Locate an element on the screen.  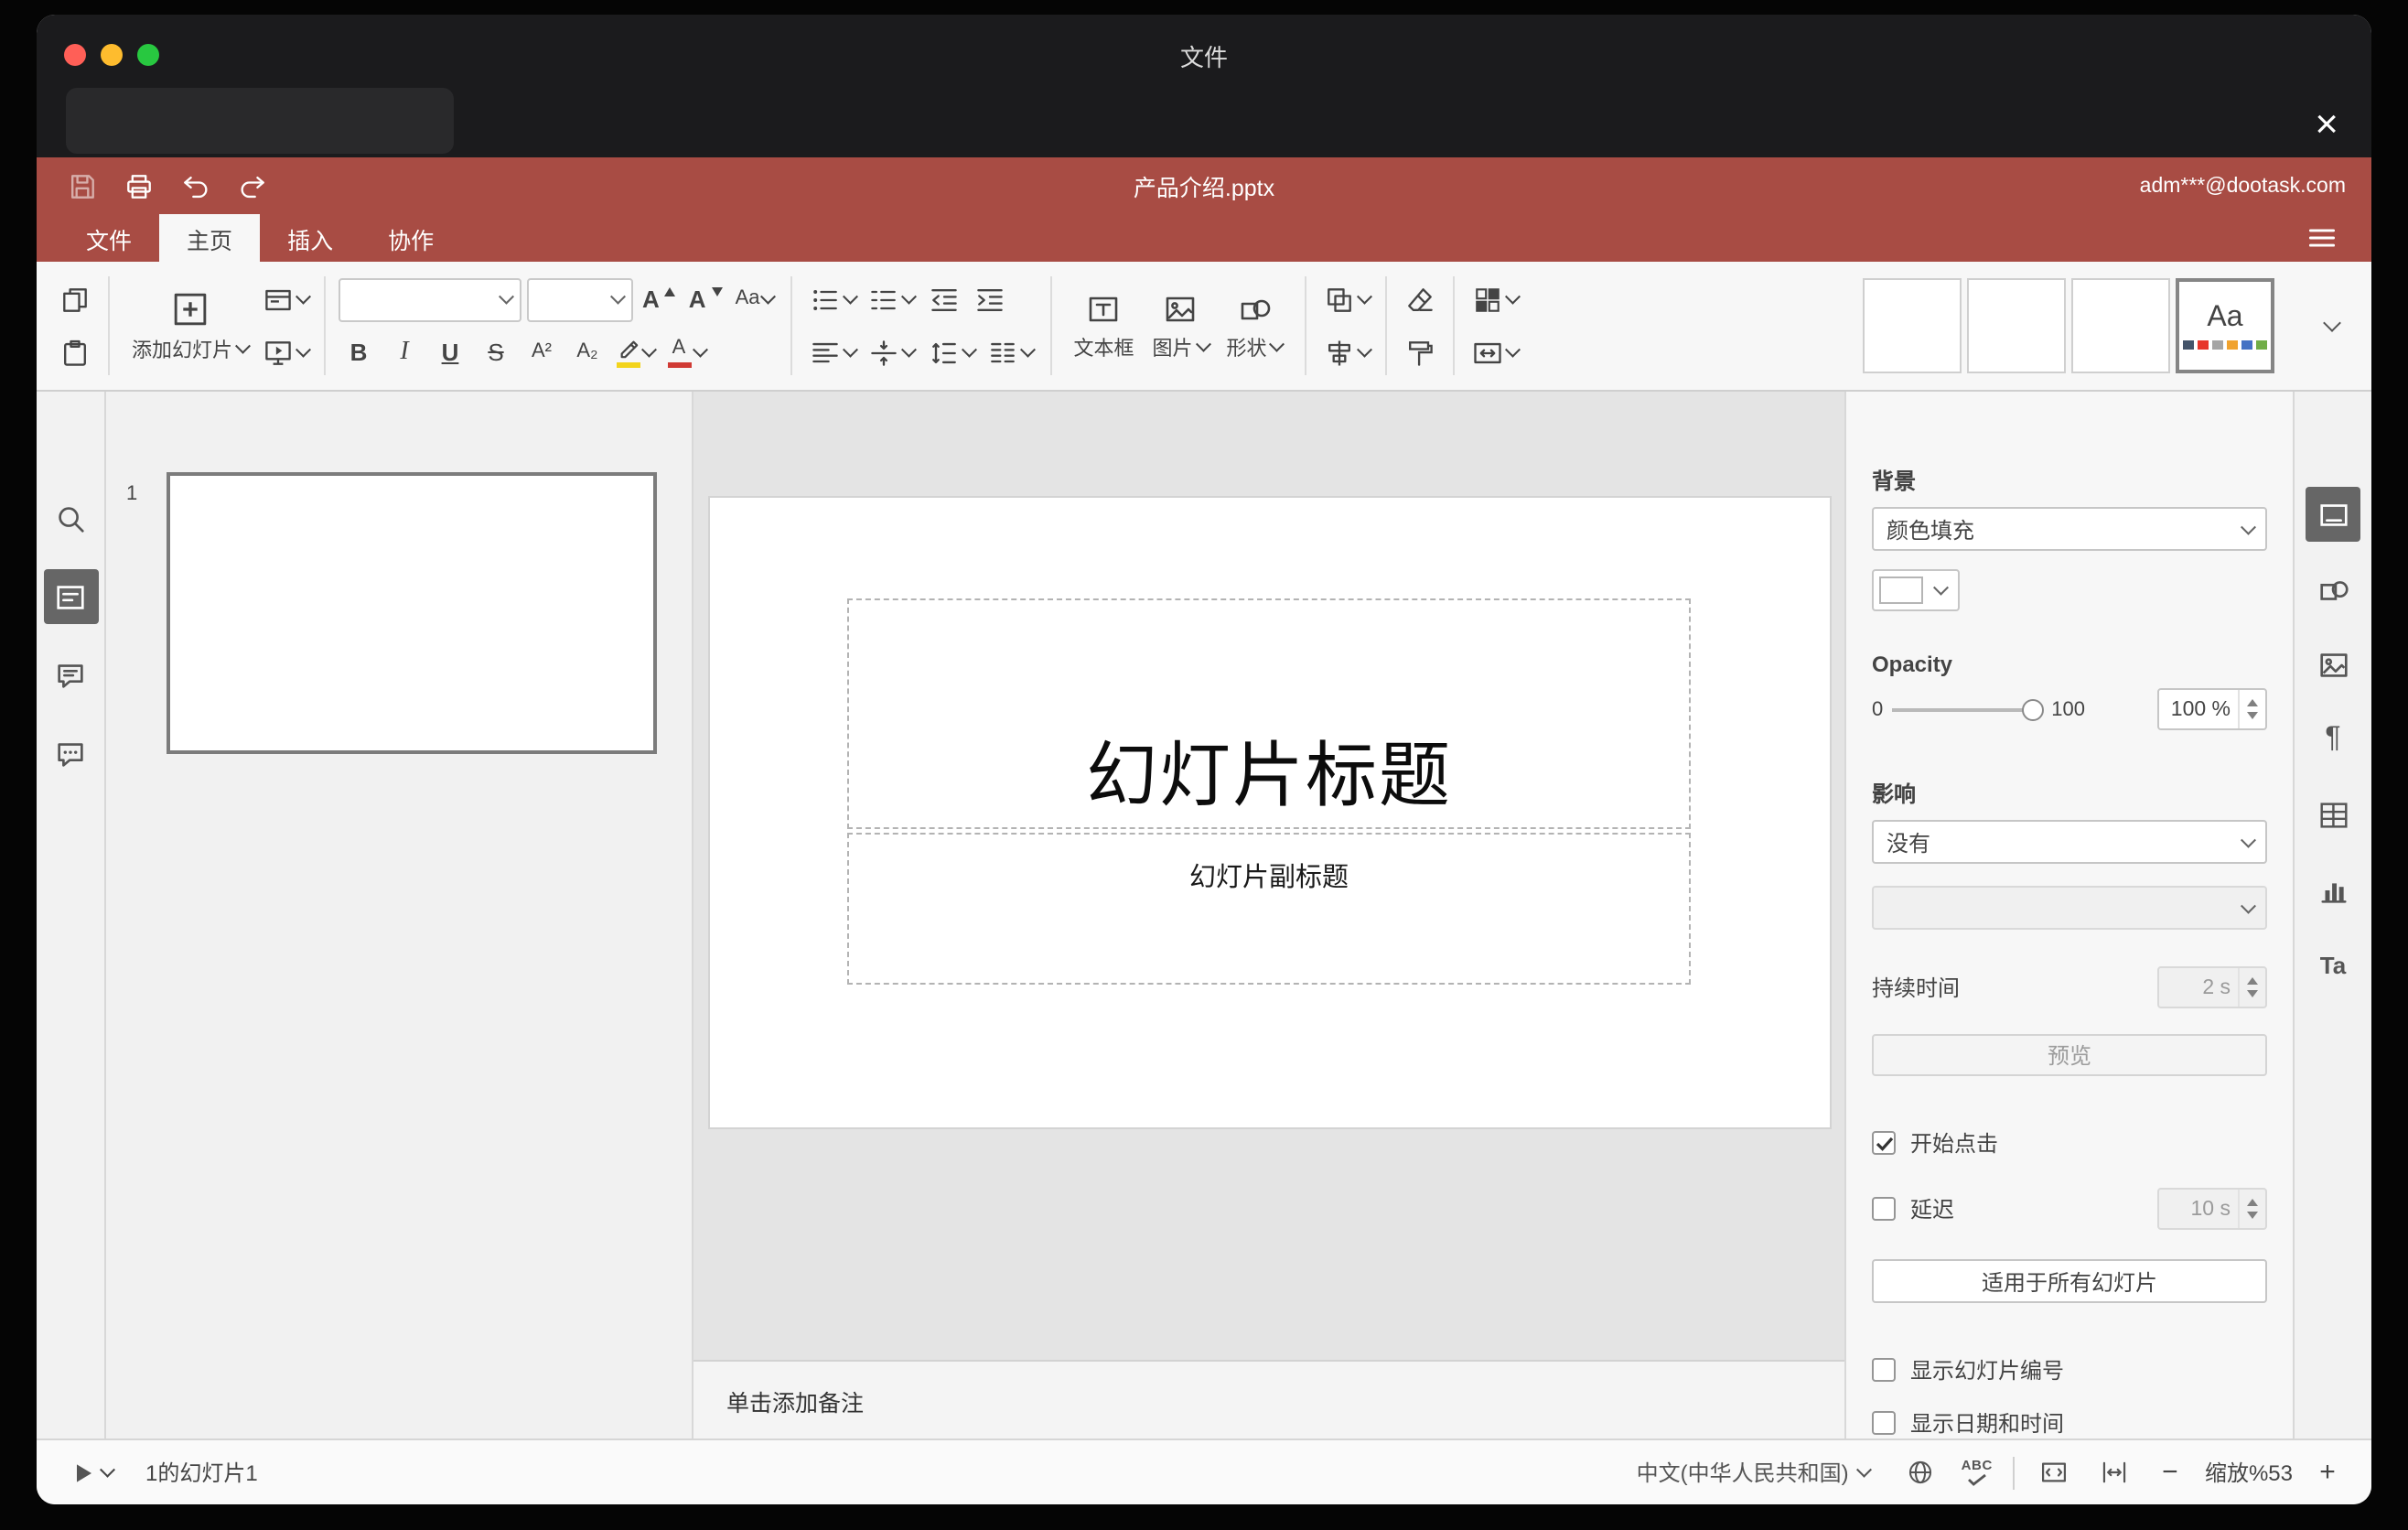
background-fill-select: 颜色填充 is located at coordinates (2069, 529).